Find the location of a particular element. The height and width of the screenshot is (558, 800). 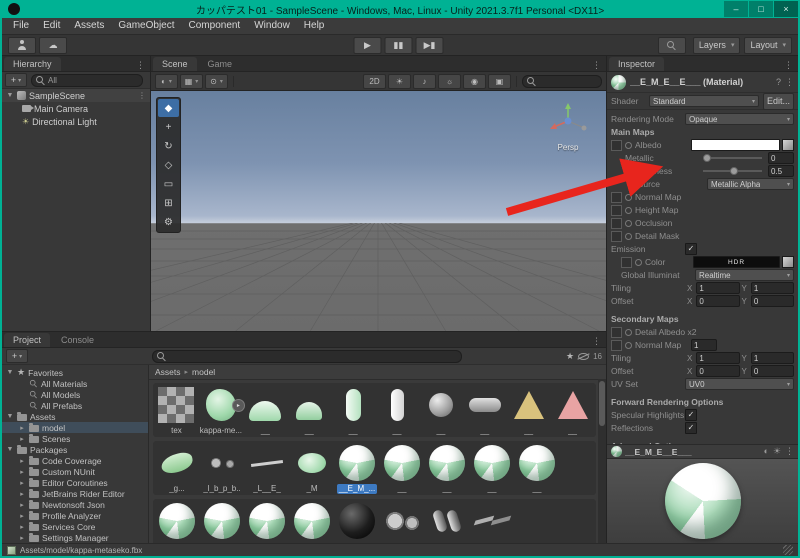

menu-item-component: Component is located at coordinates (215, 26).